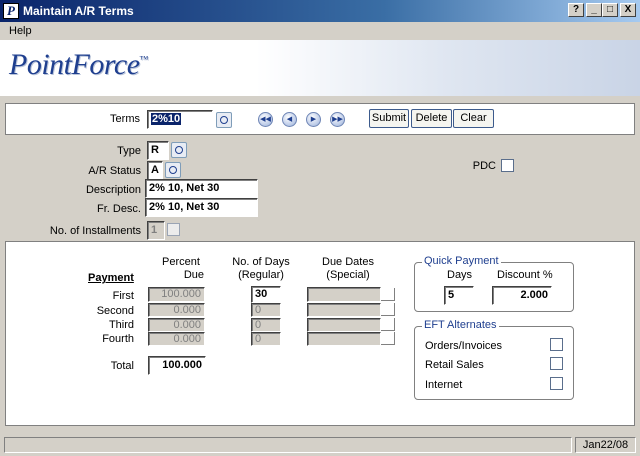  Describe the element at coordinates (459, 295) in the screenshot. I see `qp-days-input: 5` at that location.